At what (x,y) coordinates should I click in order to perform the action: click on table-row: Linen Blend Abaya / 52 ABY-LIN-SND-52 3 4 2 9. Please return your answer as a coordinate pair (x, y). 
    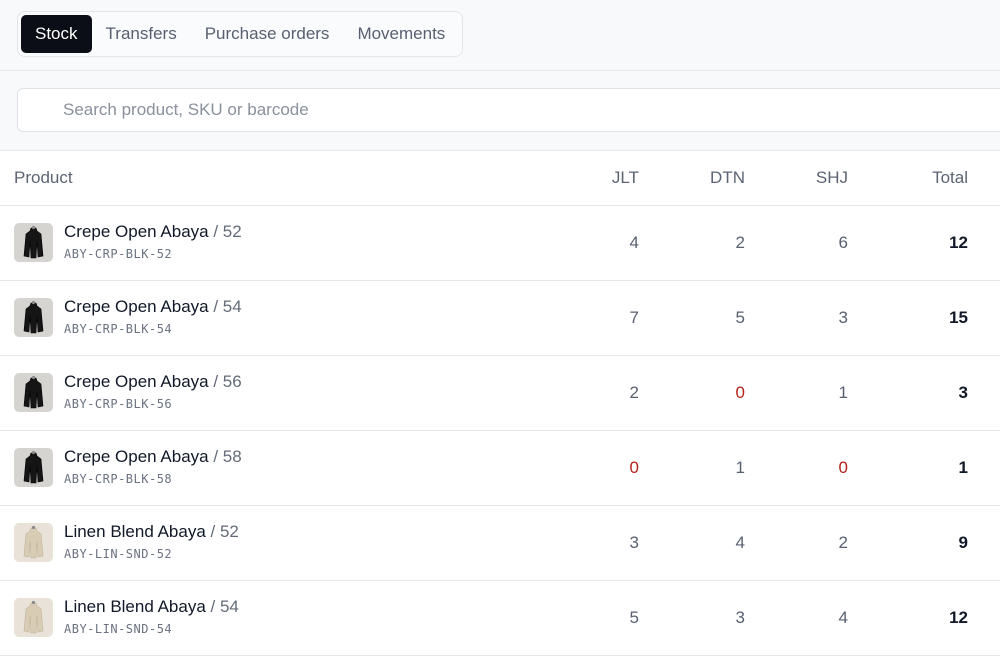
    Looking at the image, I should click on (500, 543).